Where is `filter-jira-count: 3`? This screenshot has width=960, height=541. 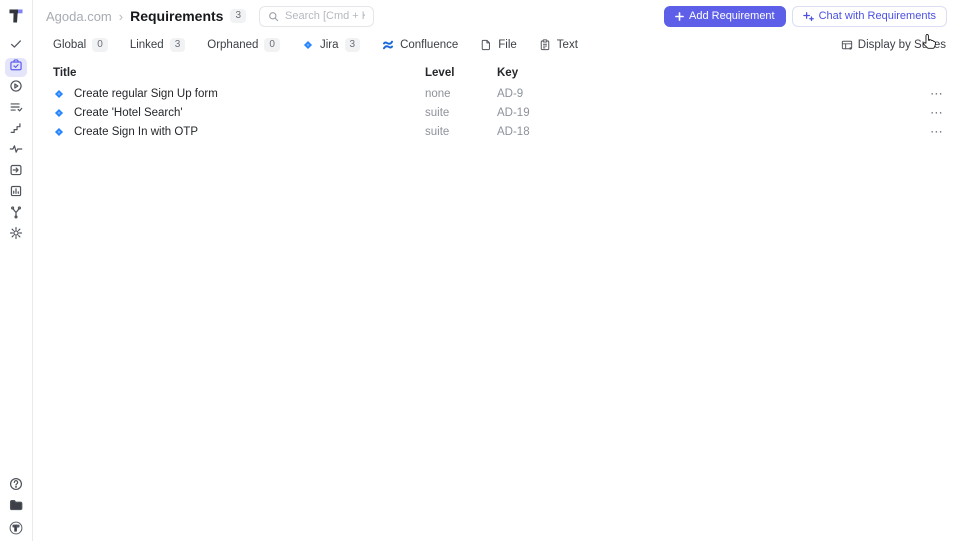 filter-jira-count: 3 is located at coordinates (352, 45).